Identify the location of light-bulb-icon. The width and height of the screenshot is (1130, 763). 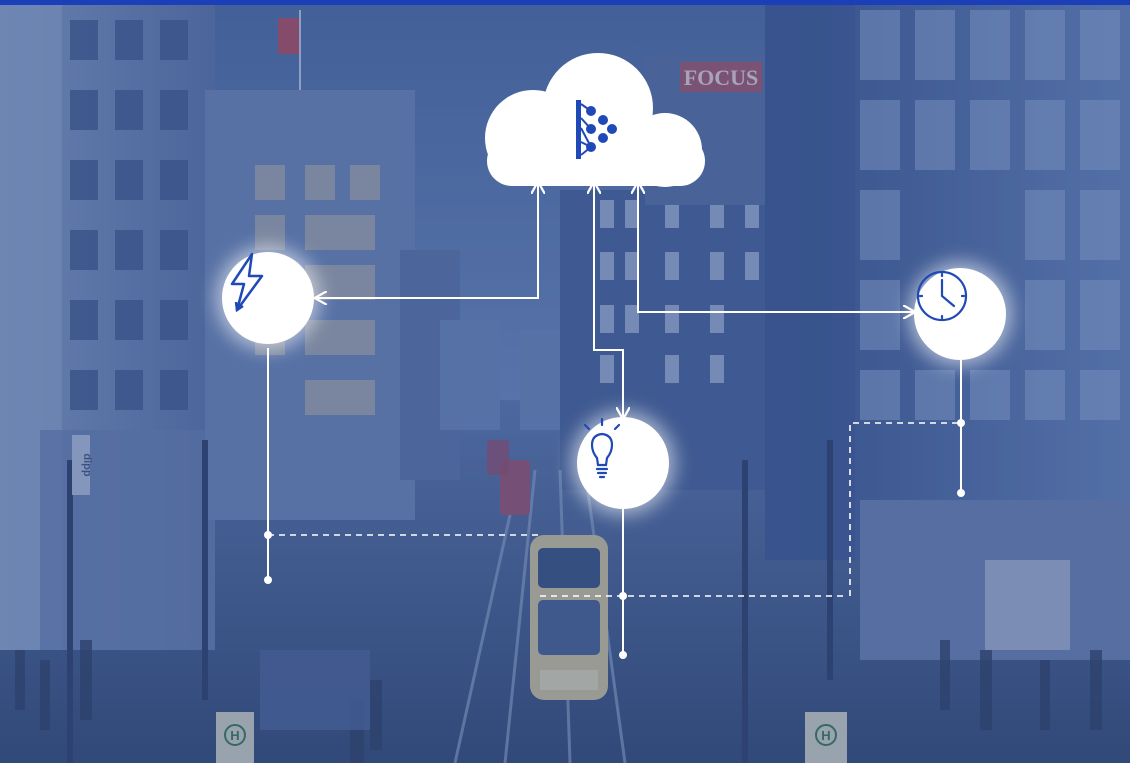
(602, 448).